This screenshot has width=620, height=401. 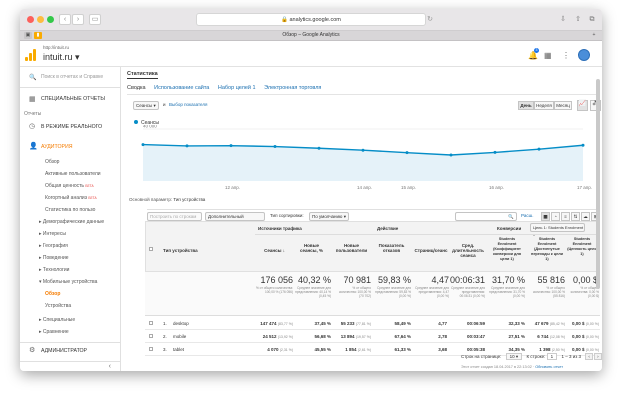 What do you see at coordinates (526, 105) in the screenshot?
I see `period-day-button: День` at bounding box center [526, 105].